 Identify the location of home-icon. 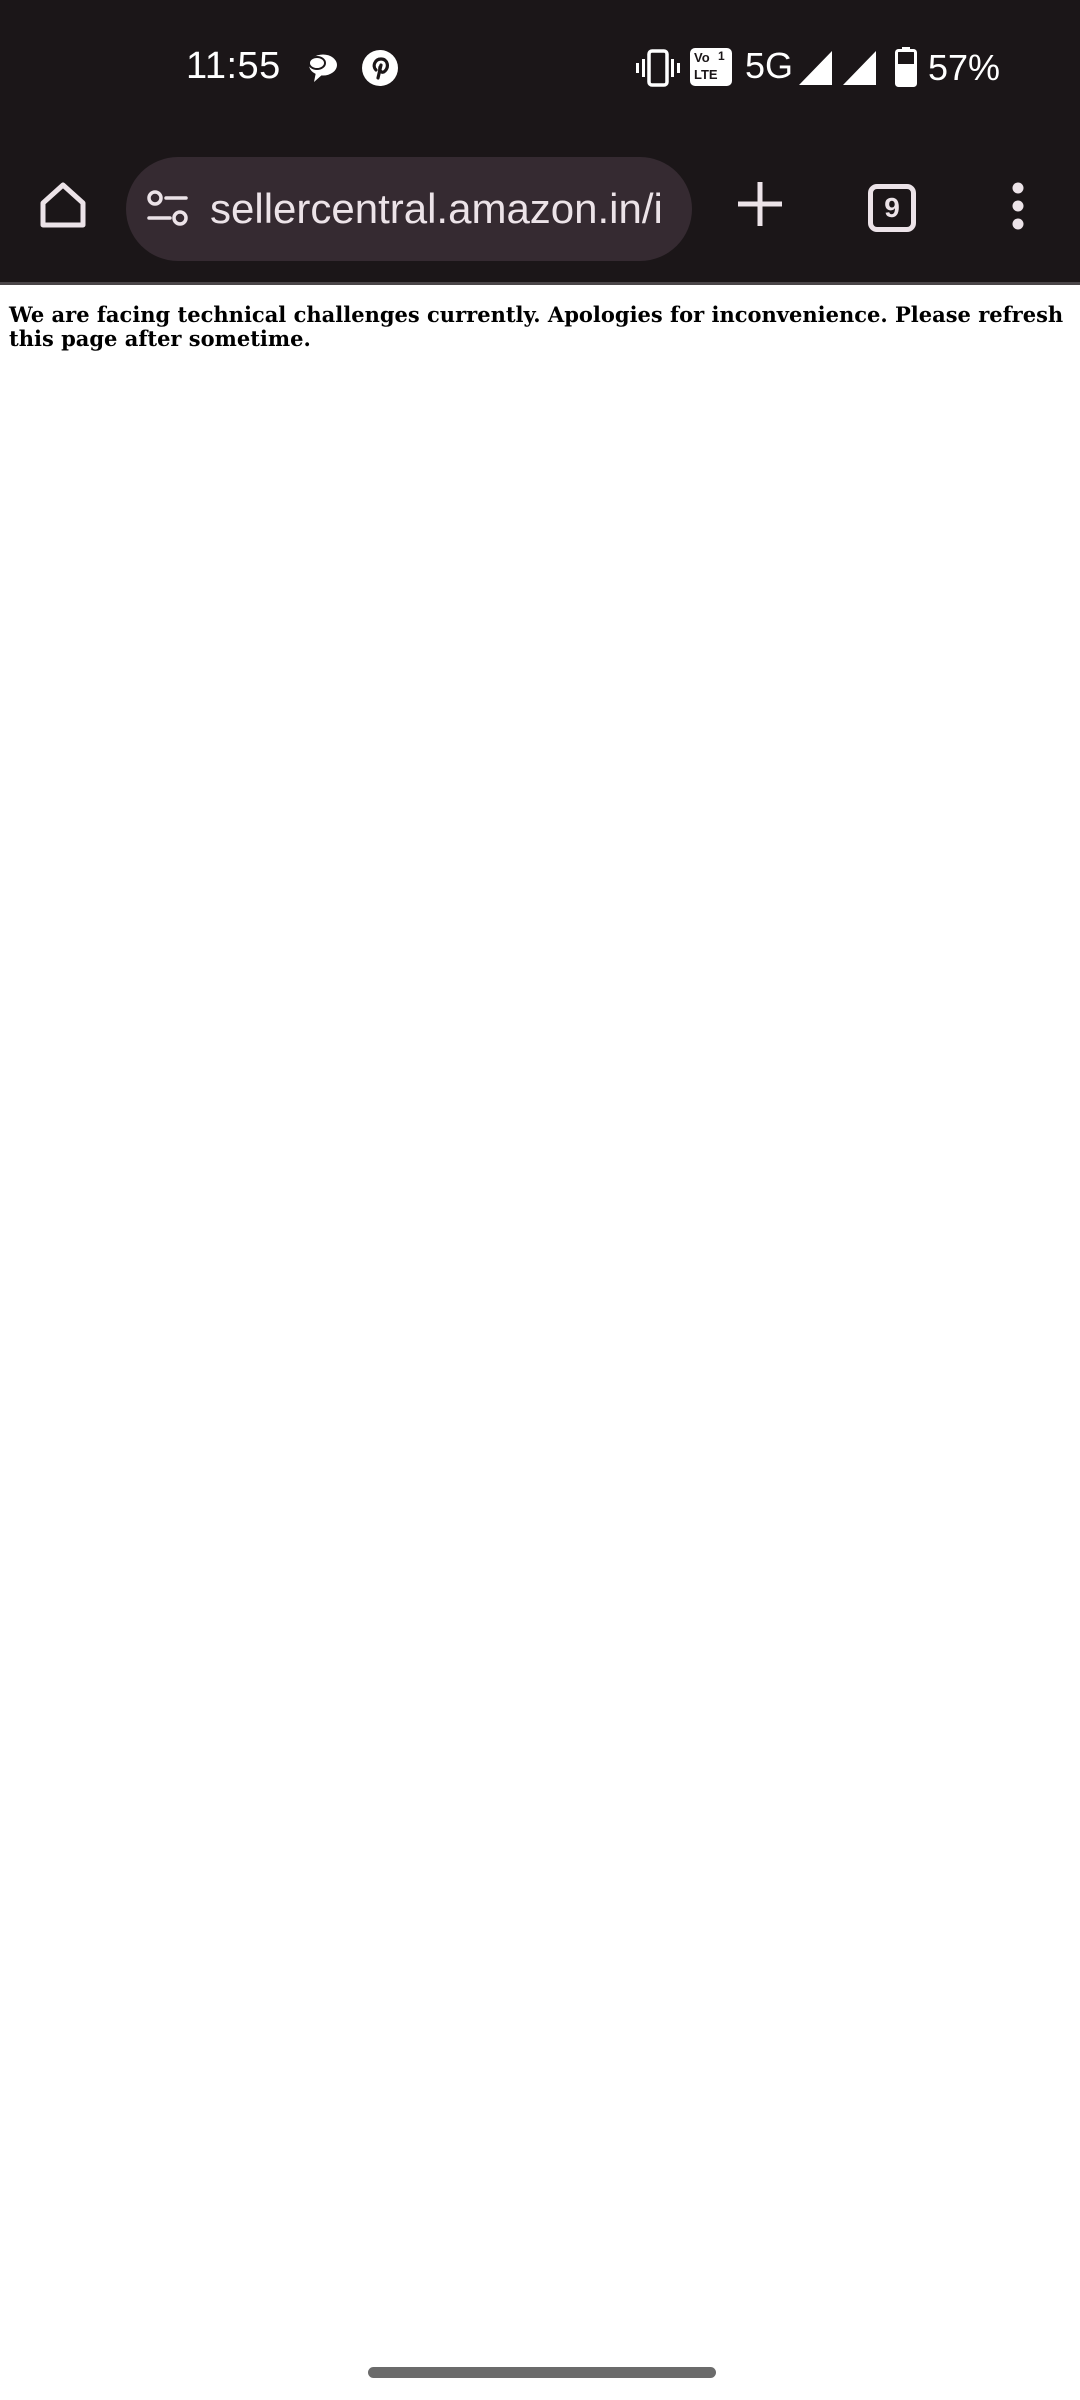
(63, 207).